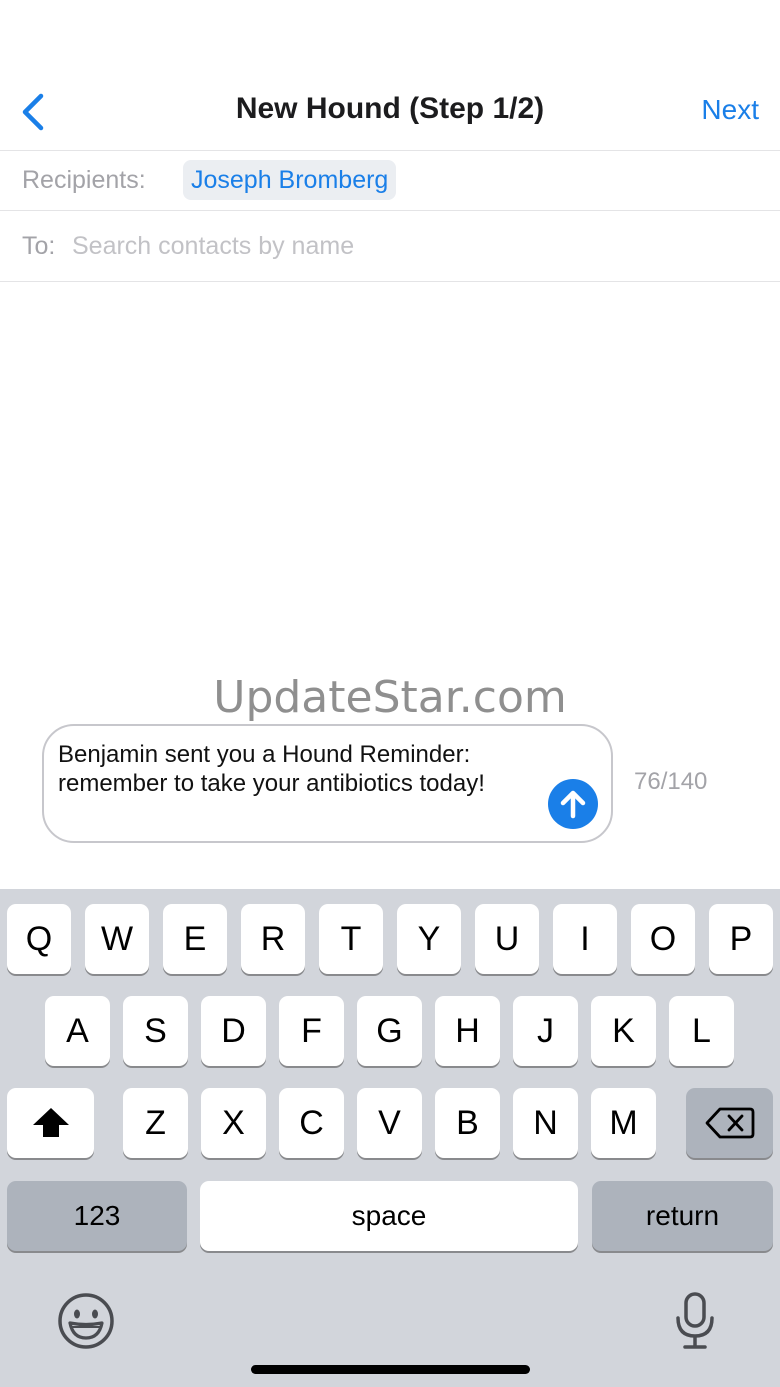  What do you see at coordinates (623, 1123) in the screenshot?
I see `key-m: M` at bounding box center [623, 1123].